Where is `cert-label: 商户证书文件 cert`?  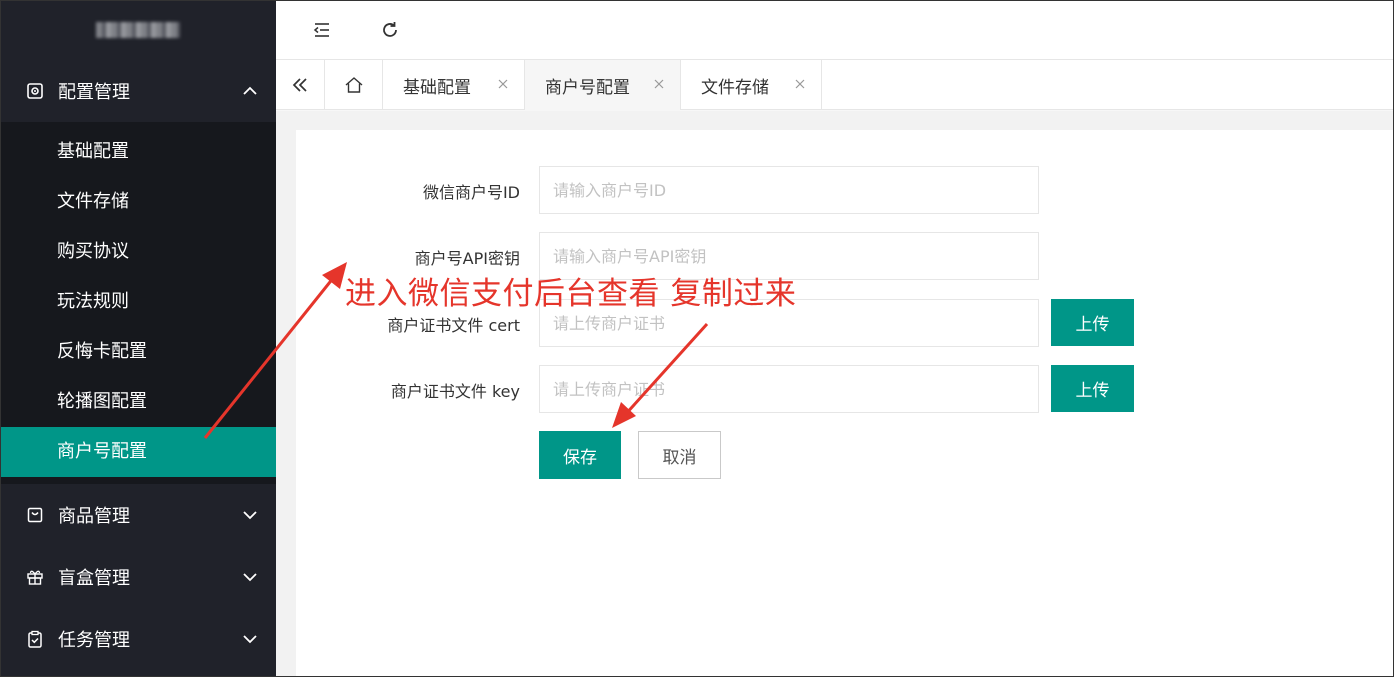 cert-label: 商户证书文件 cert is located at coordinates (453, 325).